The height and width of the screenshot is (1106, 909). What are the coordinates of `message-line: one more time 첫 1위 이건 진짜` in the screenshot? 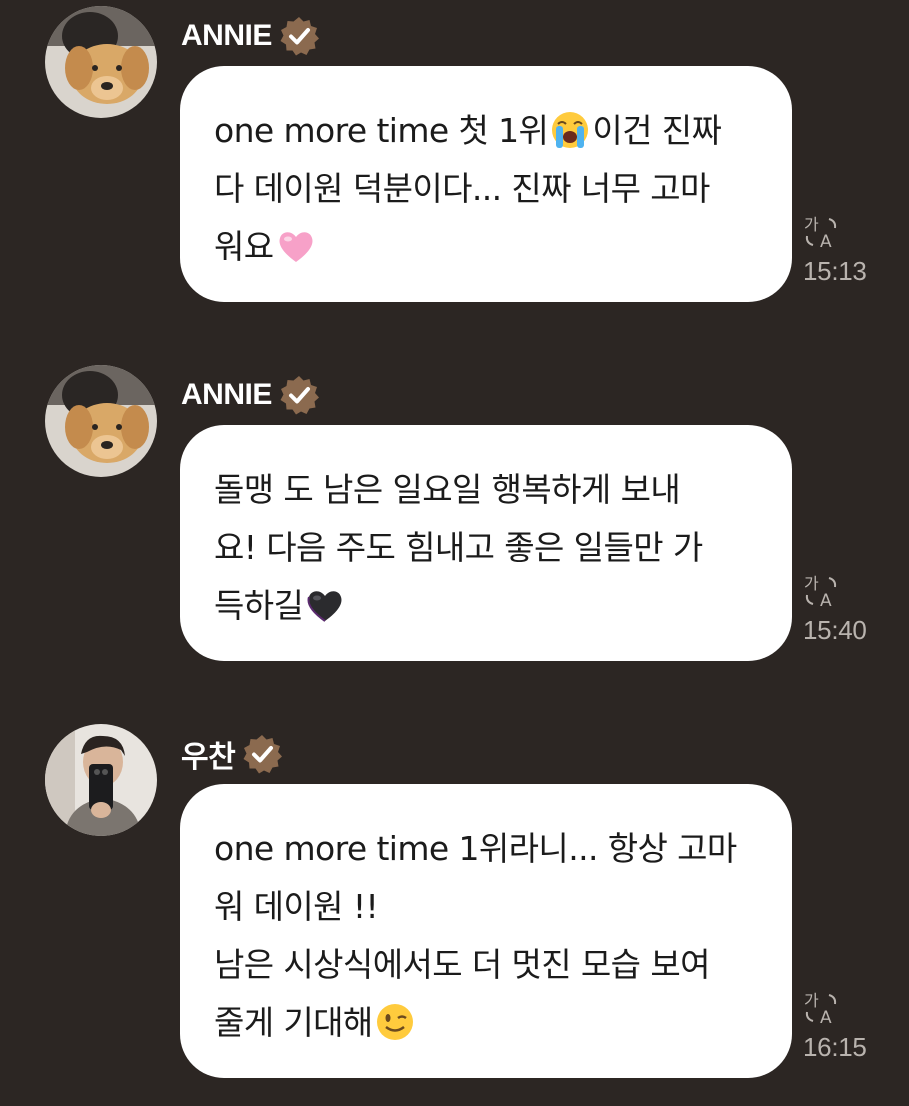 It's located at (488, 131).